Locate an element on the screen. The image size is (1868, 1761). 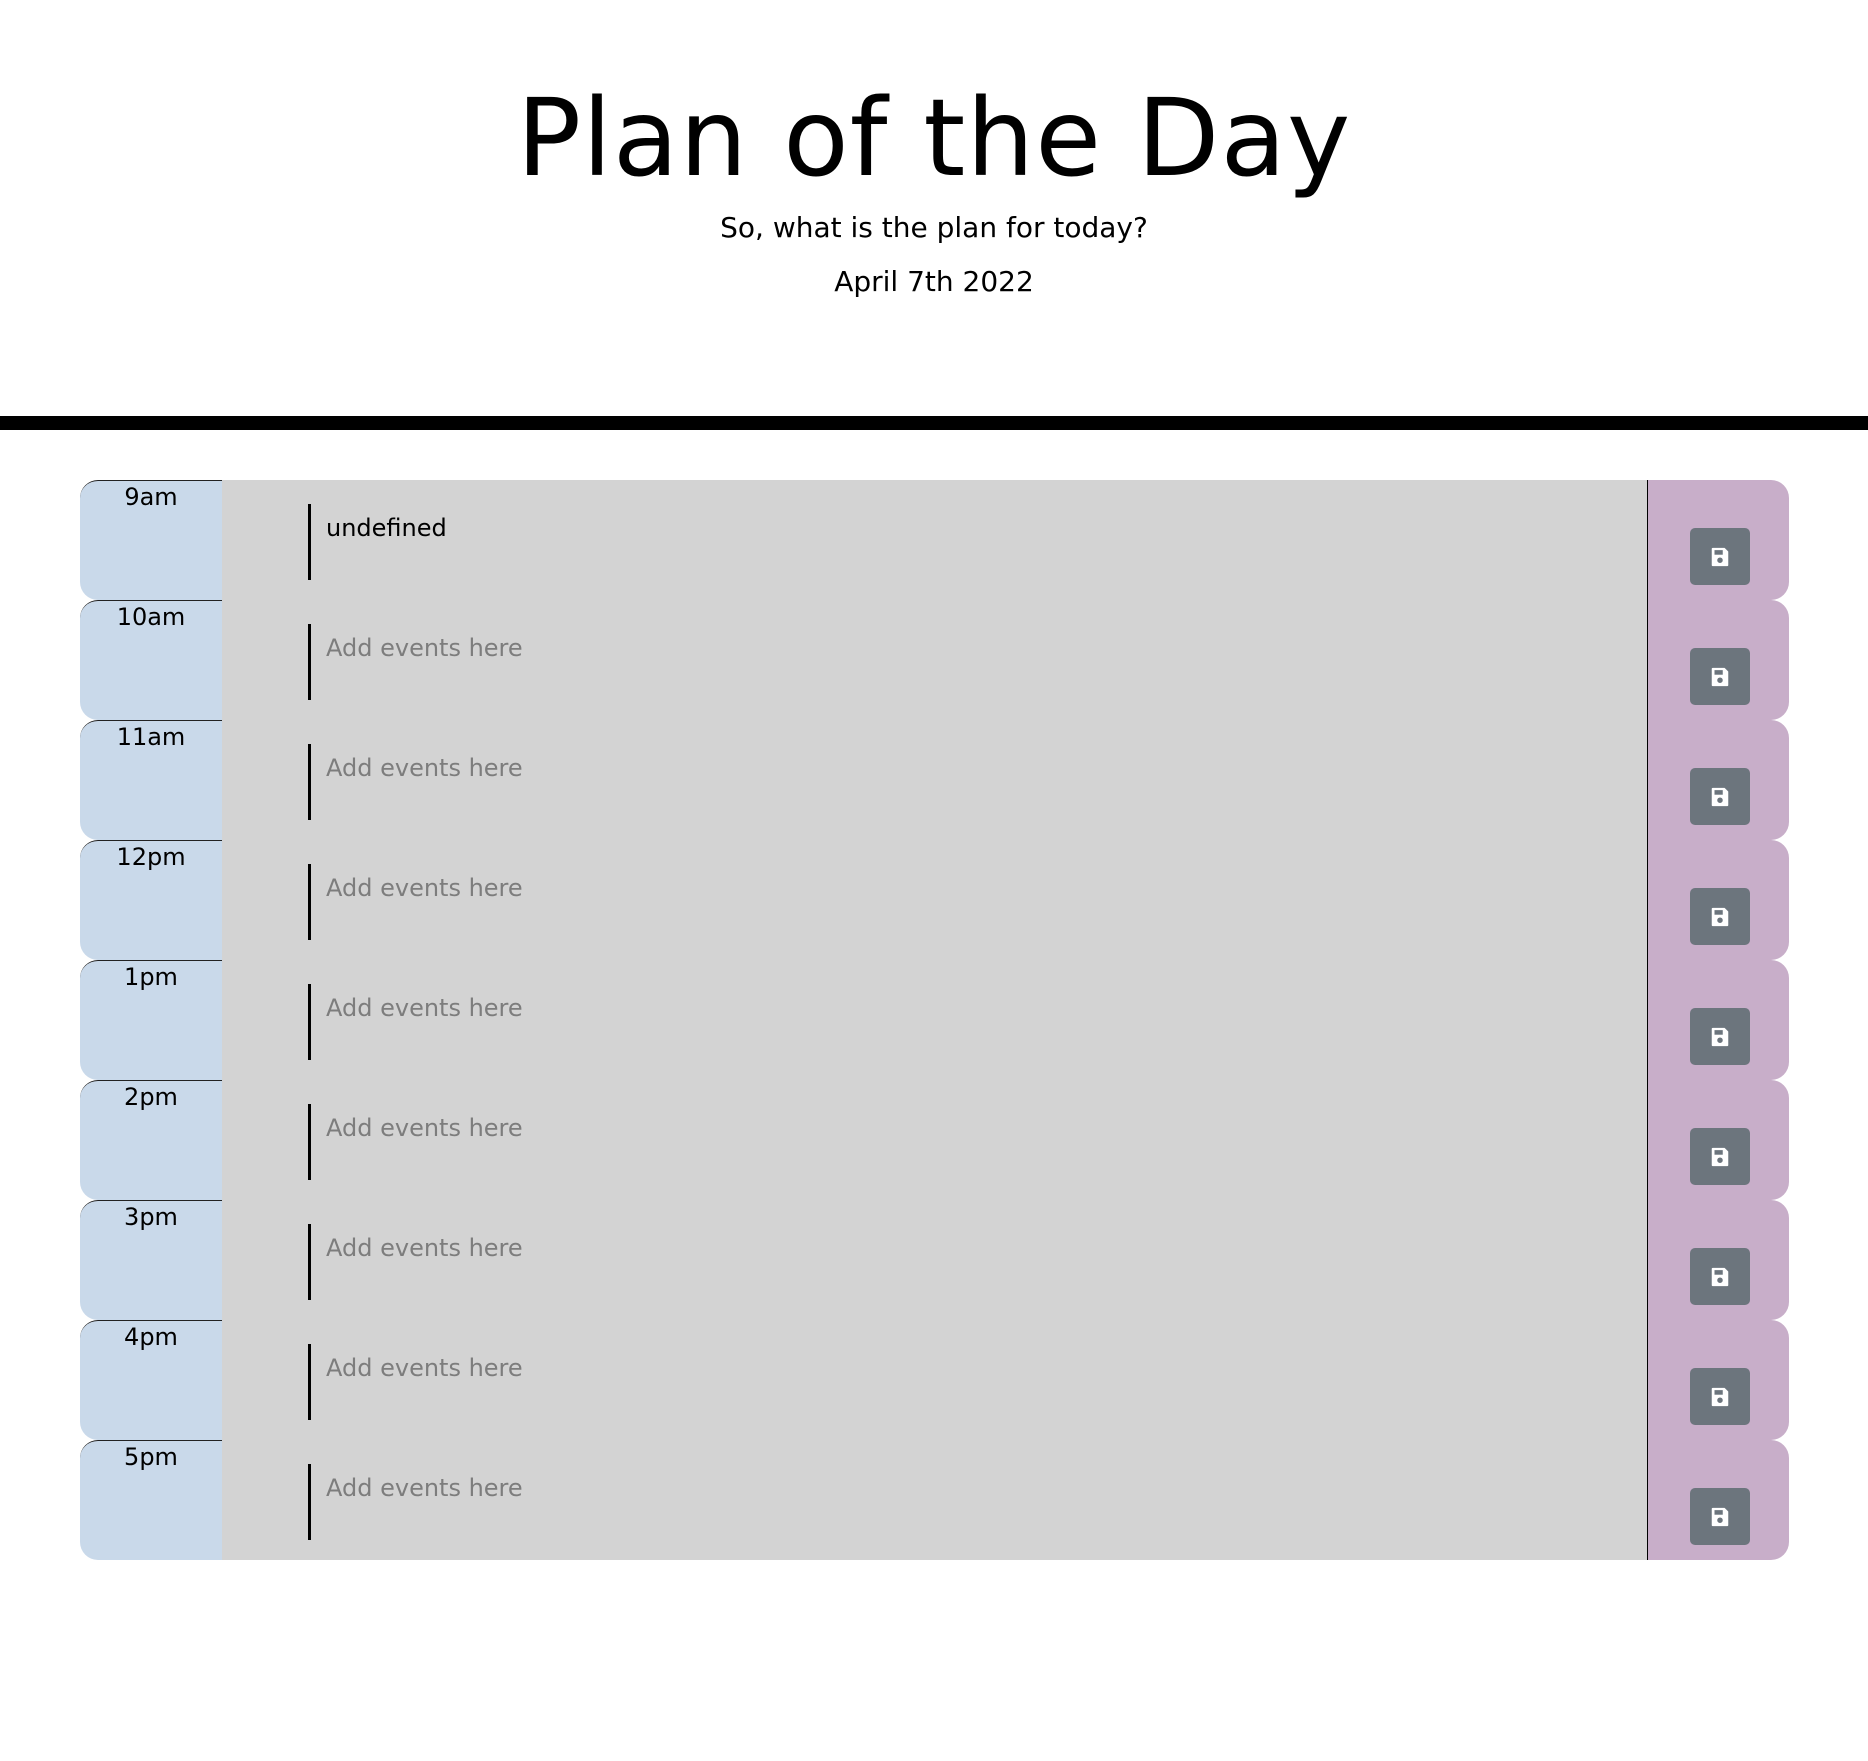
hour-label: 2pm is located at coordinates (151, 1140).